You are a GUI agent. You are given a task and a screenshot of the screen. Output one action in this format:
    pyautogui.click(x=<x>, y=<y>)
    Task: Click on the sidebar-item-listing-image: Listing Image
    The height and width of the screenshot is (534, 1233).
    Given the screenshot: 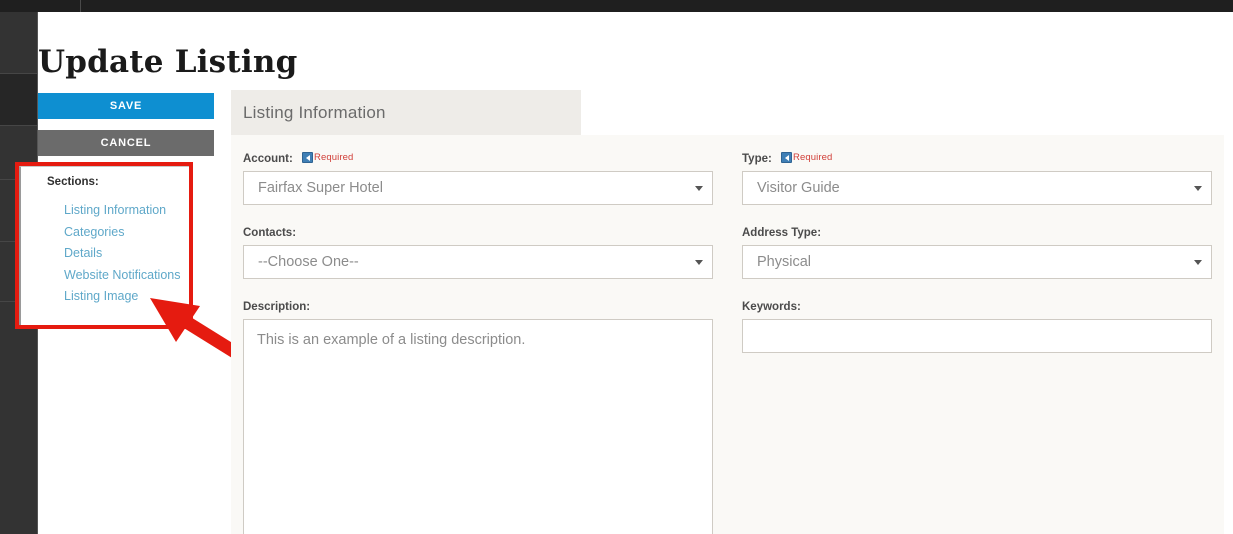 What is the action you would take?
    pyautogui.click(x=122, y=297)
    